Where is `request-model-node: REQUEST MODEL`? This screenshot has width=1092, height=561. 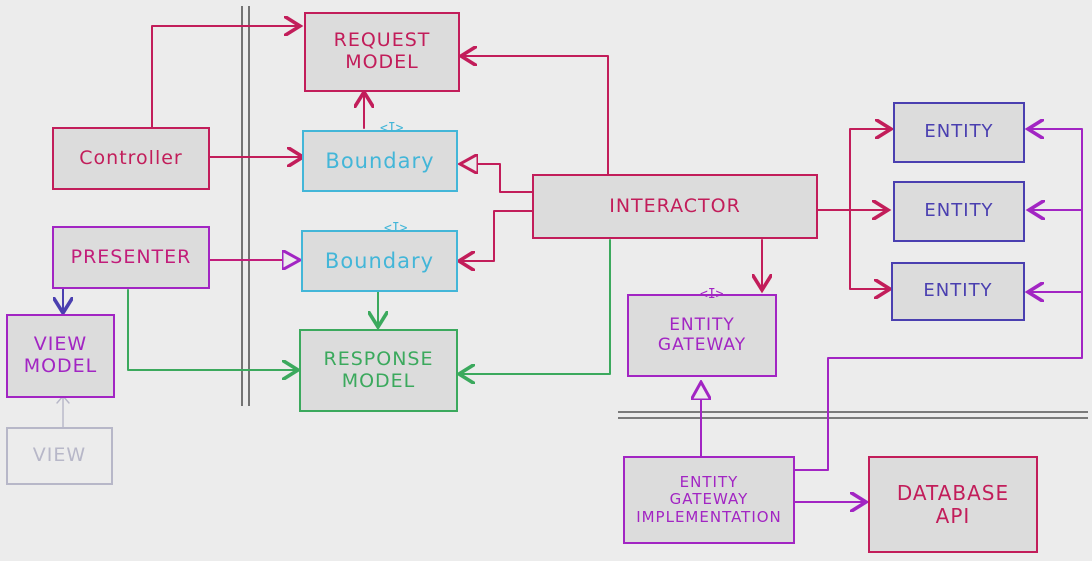 request-model-node: REQUEST MODEL is located at coordinates (382, 52).